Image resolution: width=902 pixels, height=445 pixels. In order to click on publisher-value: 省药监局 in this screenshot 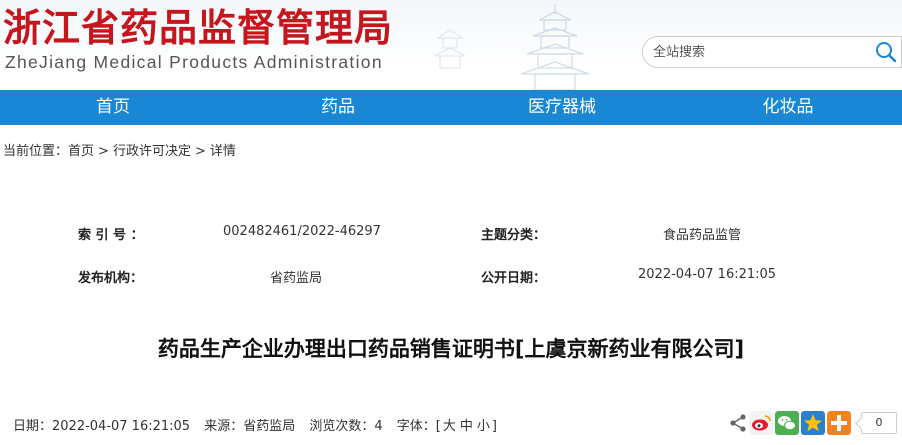, I will do `click(296, 278)`.